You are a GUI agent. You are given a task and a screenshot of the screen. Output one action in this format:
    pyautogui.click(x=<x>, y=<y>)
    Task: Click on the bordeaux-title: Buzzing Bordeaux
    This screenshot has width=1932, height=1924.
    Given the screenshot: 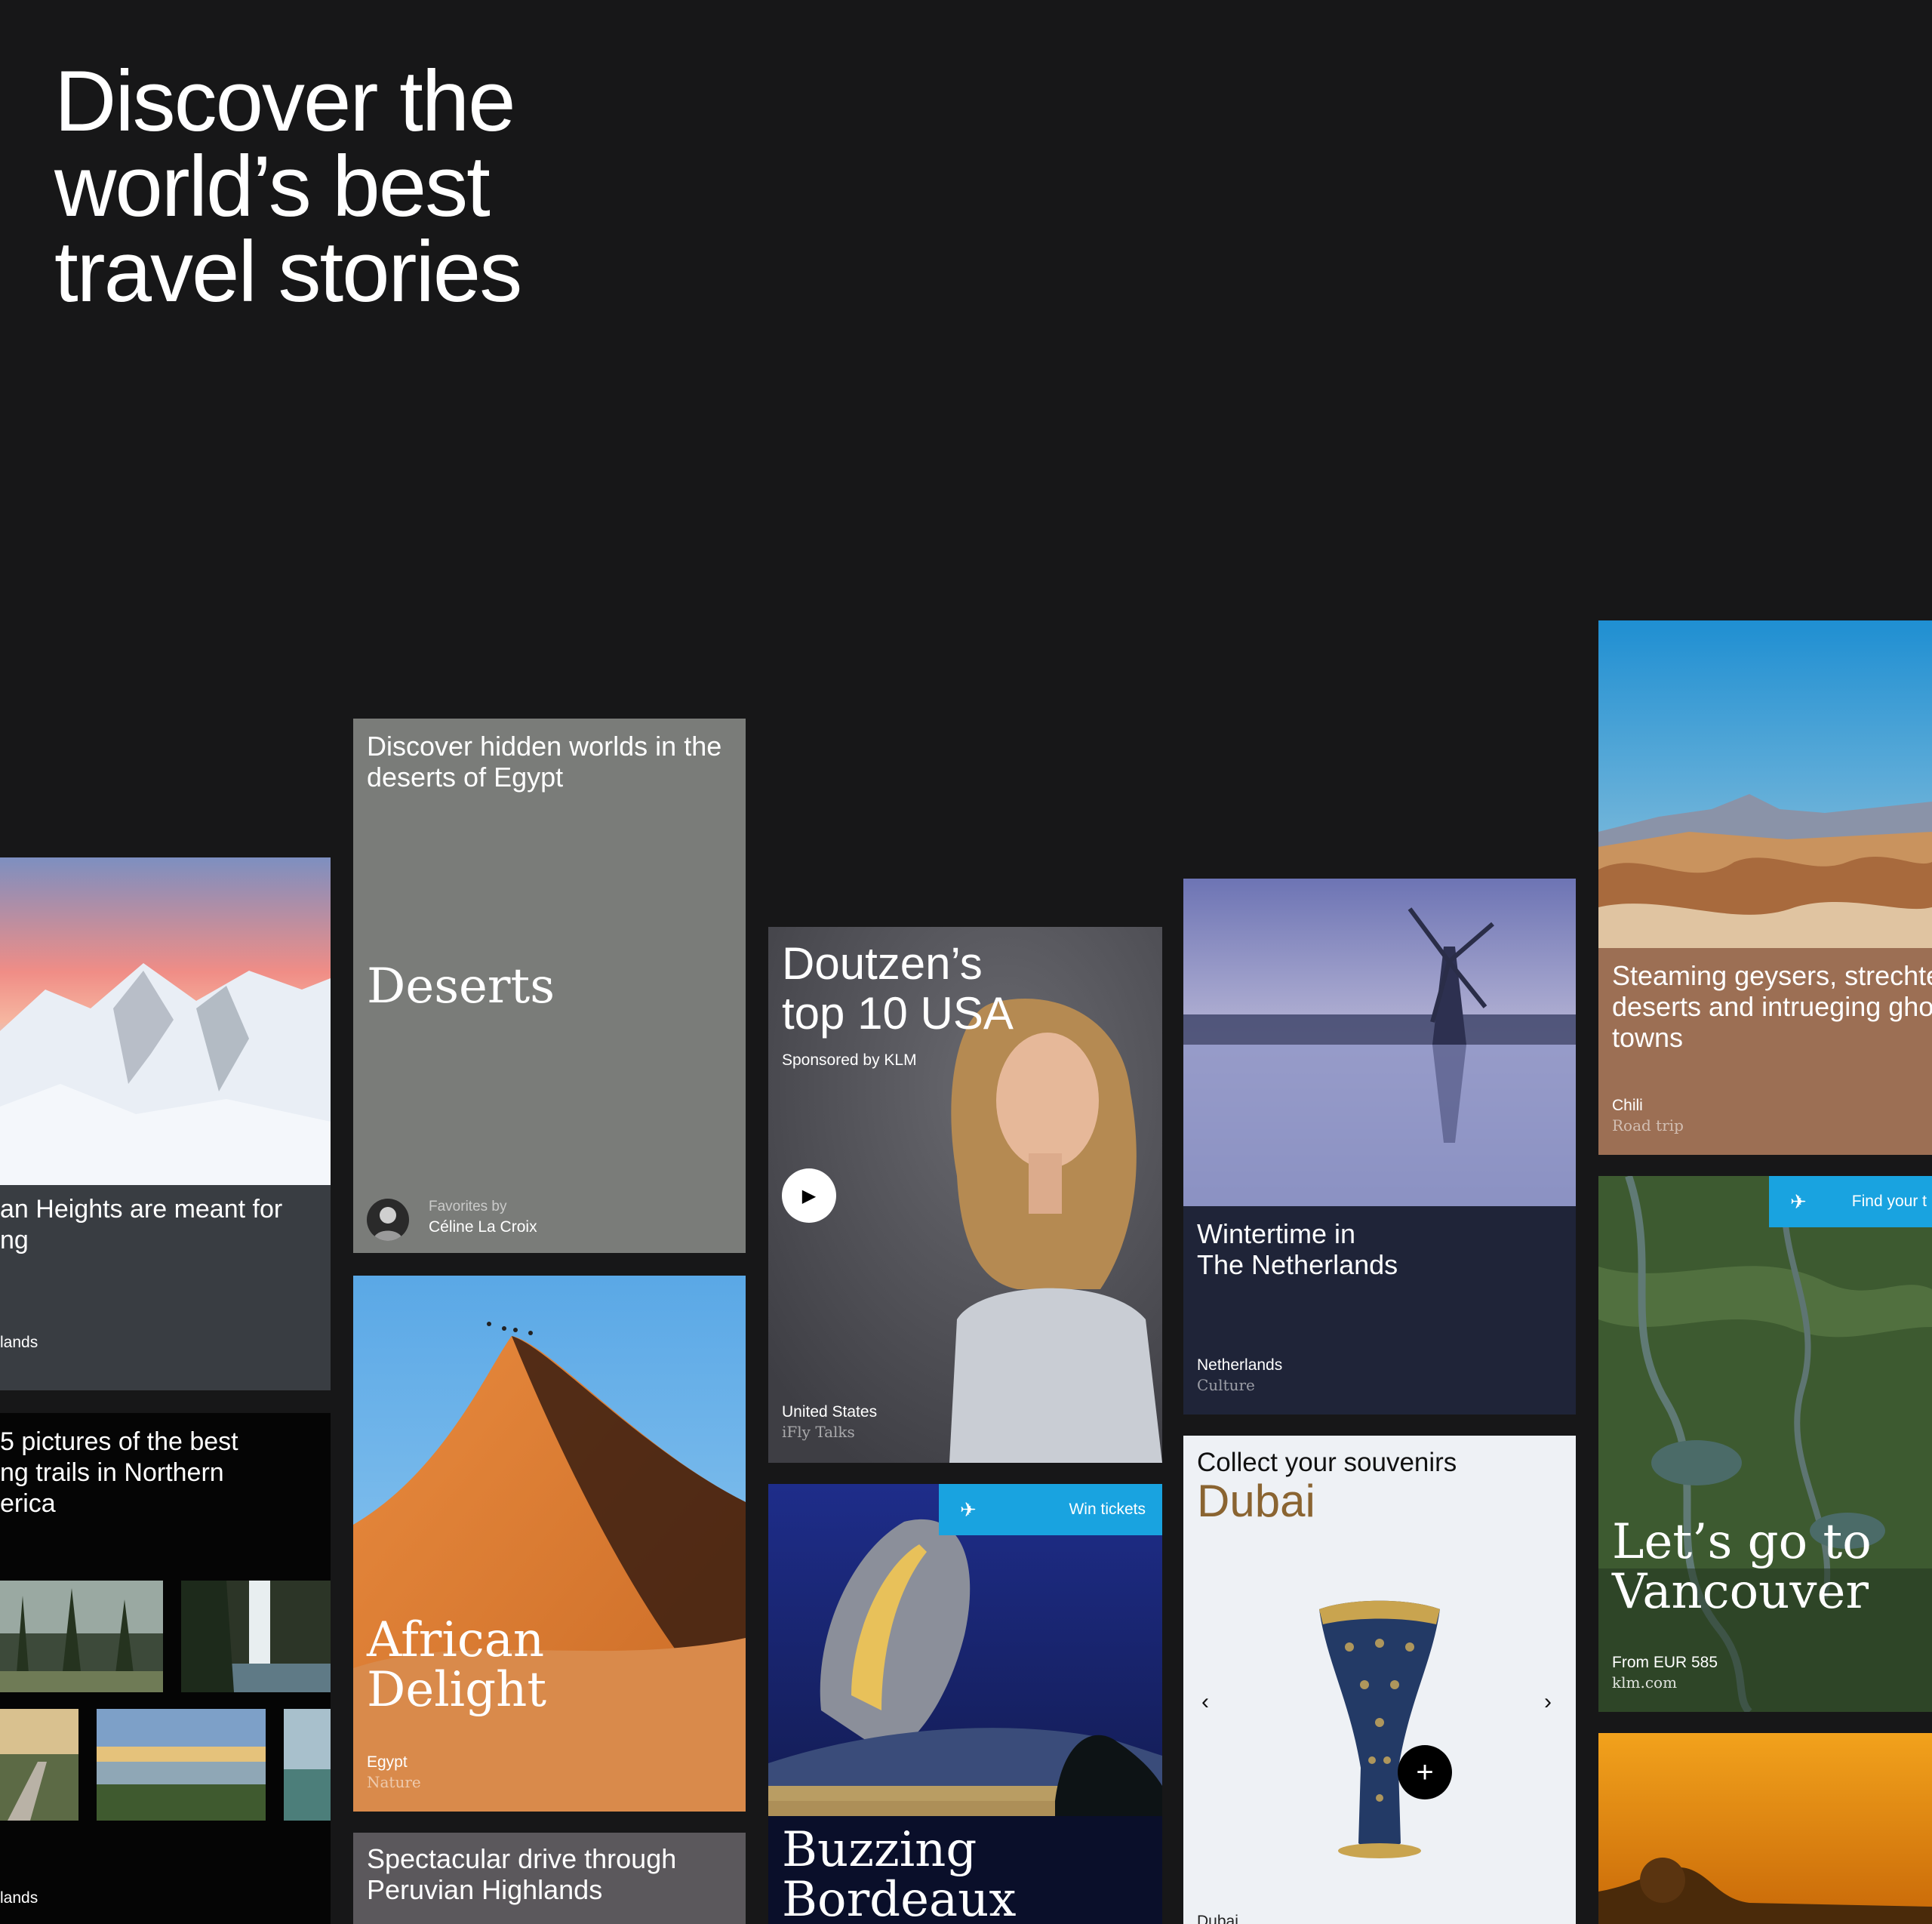 What is the action you would take?
    pyautogui.click(x=899, y=1873)
    